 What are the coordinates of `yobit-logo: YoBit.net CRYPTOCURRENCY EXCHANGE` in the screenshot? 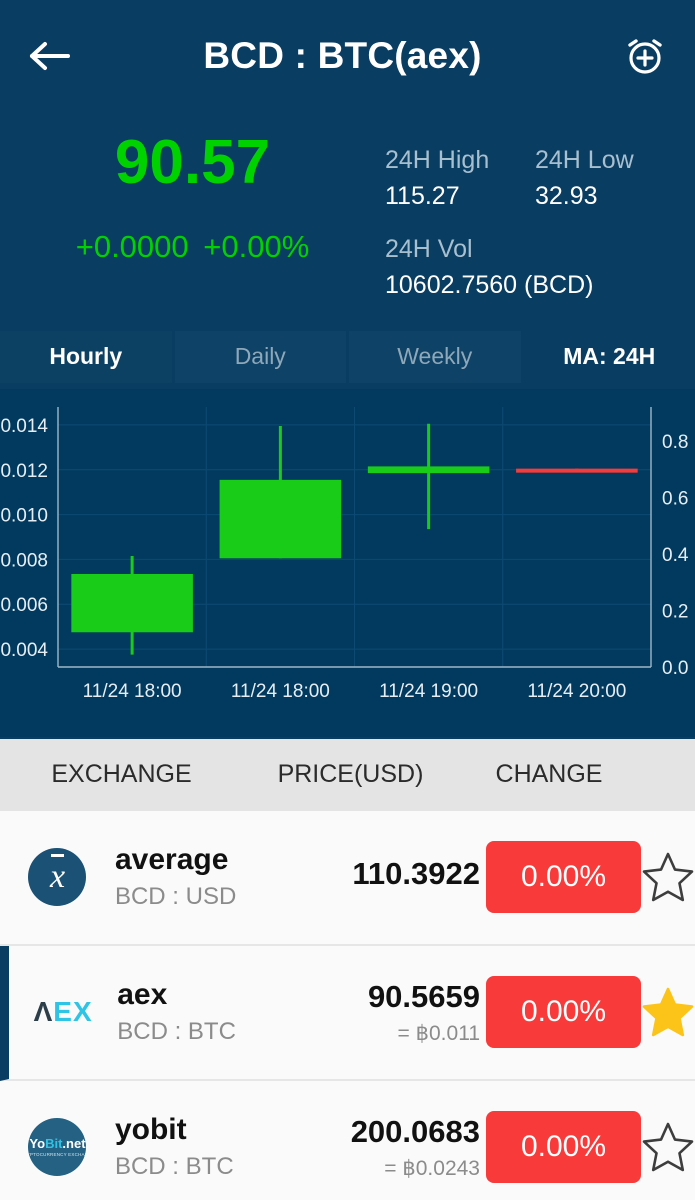 It's located at (57, 1147).